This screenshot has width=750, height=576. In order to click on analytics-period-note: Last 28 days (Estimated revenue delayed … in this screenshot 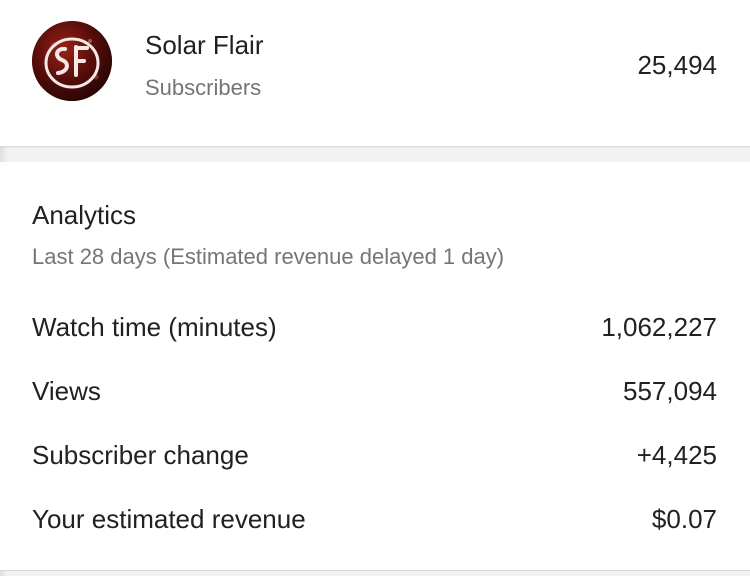, I will do `click(268, 256)`.